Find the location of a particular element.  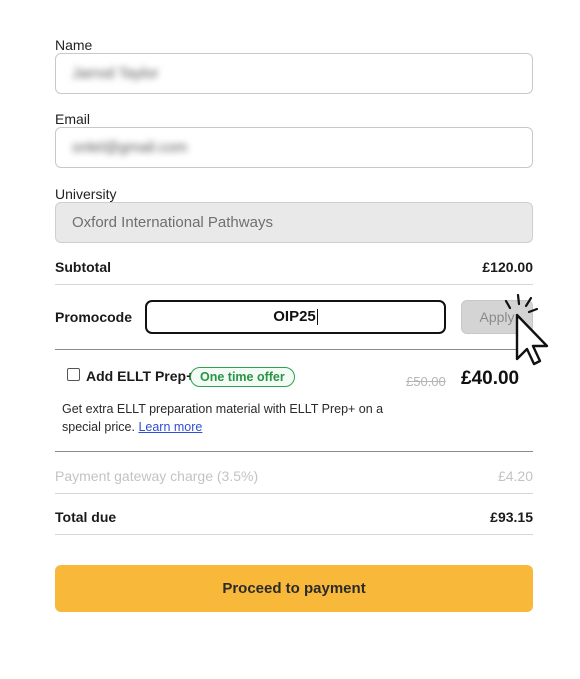

subtotal-value: £120.00 is located at coordinates (507, 267).